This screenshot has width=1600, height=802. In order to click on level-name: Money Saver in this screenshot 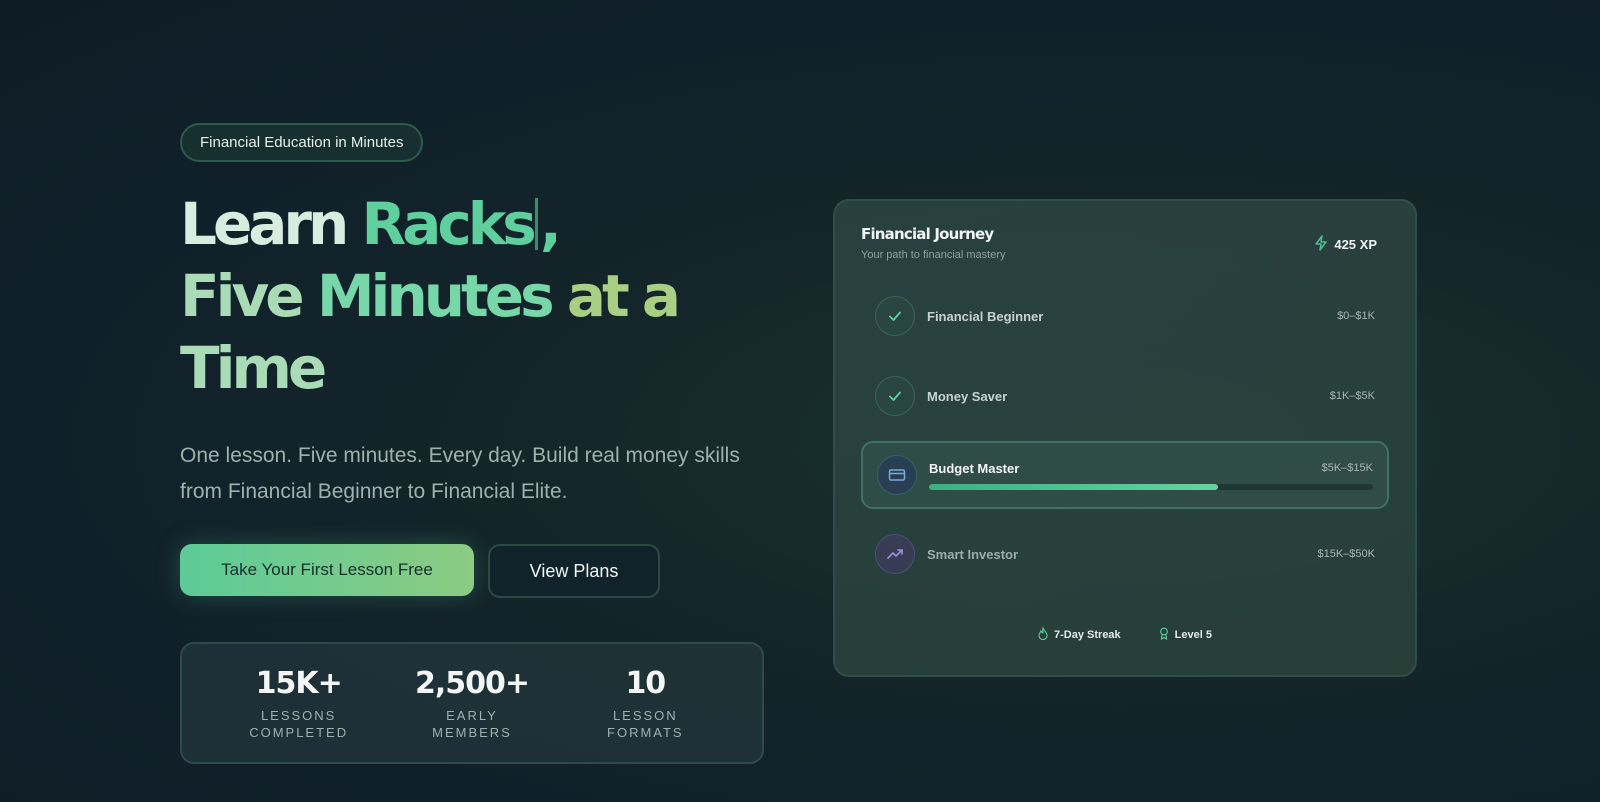, I will do `click(967, 396)`.